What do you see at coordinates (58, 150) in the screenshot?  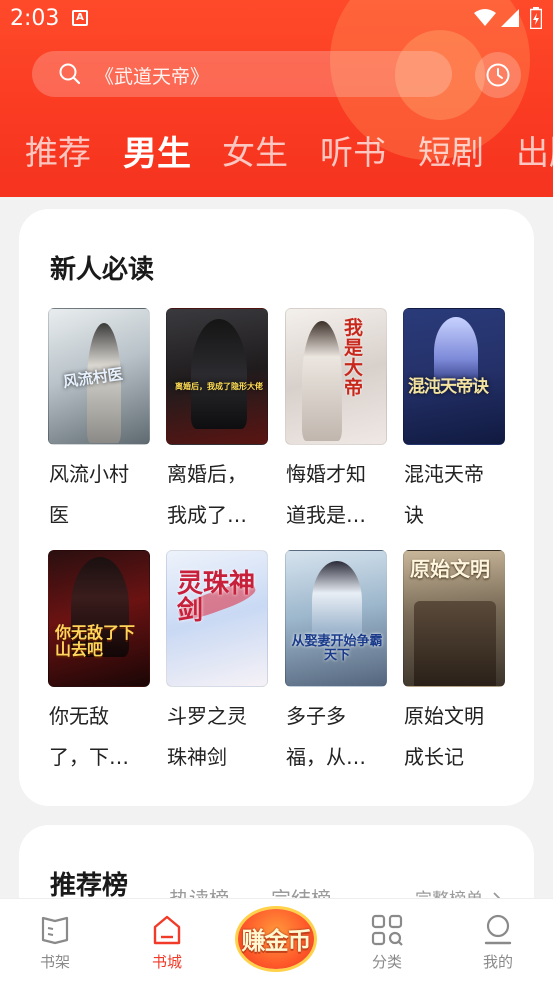 I see `tab-recommend: 推荐` at bounding box center [58, 150].